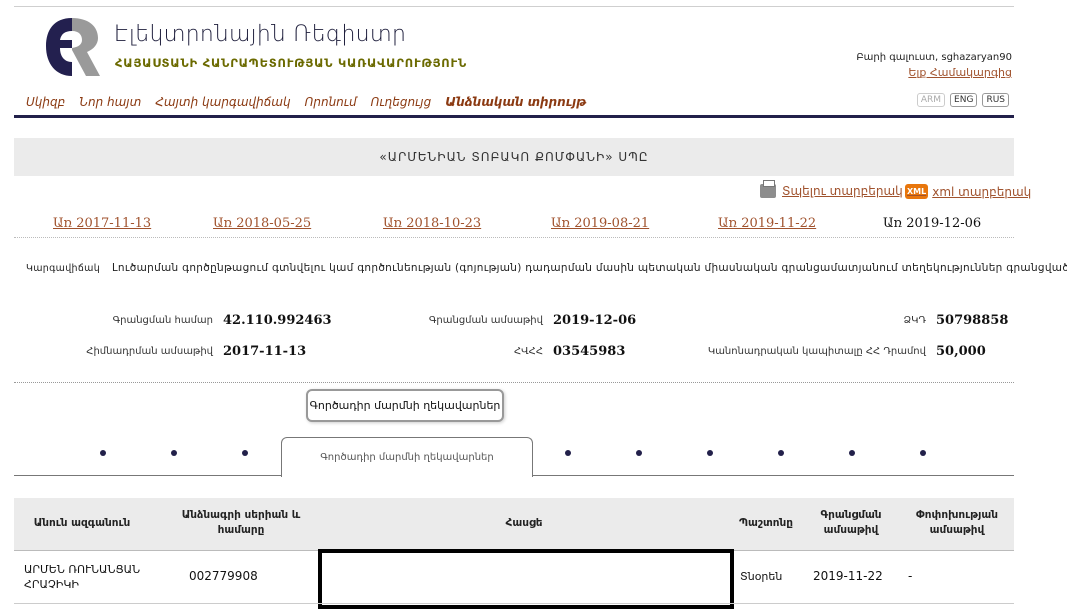  Describe the element at coordinates (102, 223) in the screenshot. I see `date-link-2017-11-13: Առ 2017-11-13` at that location.